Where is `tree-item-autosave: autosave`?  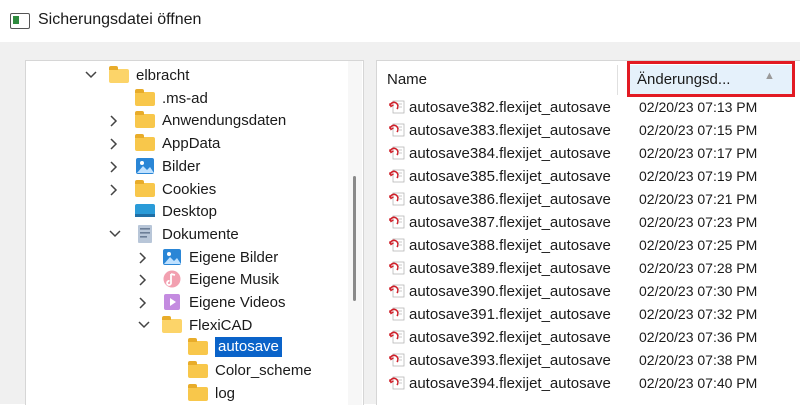 tree-item-autosave: autosave is located at coordinates (234, 347).